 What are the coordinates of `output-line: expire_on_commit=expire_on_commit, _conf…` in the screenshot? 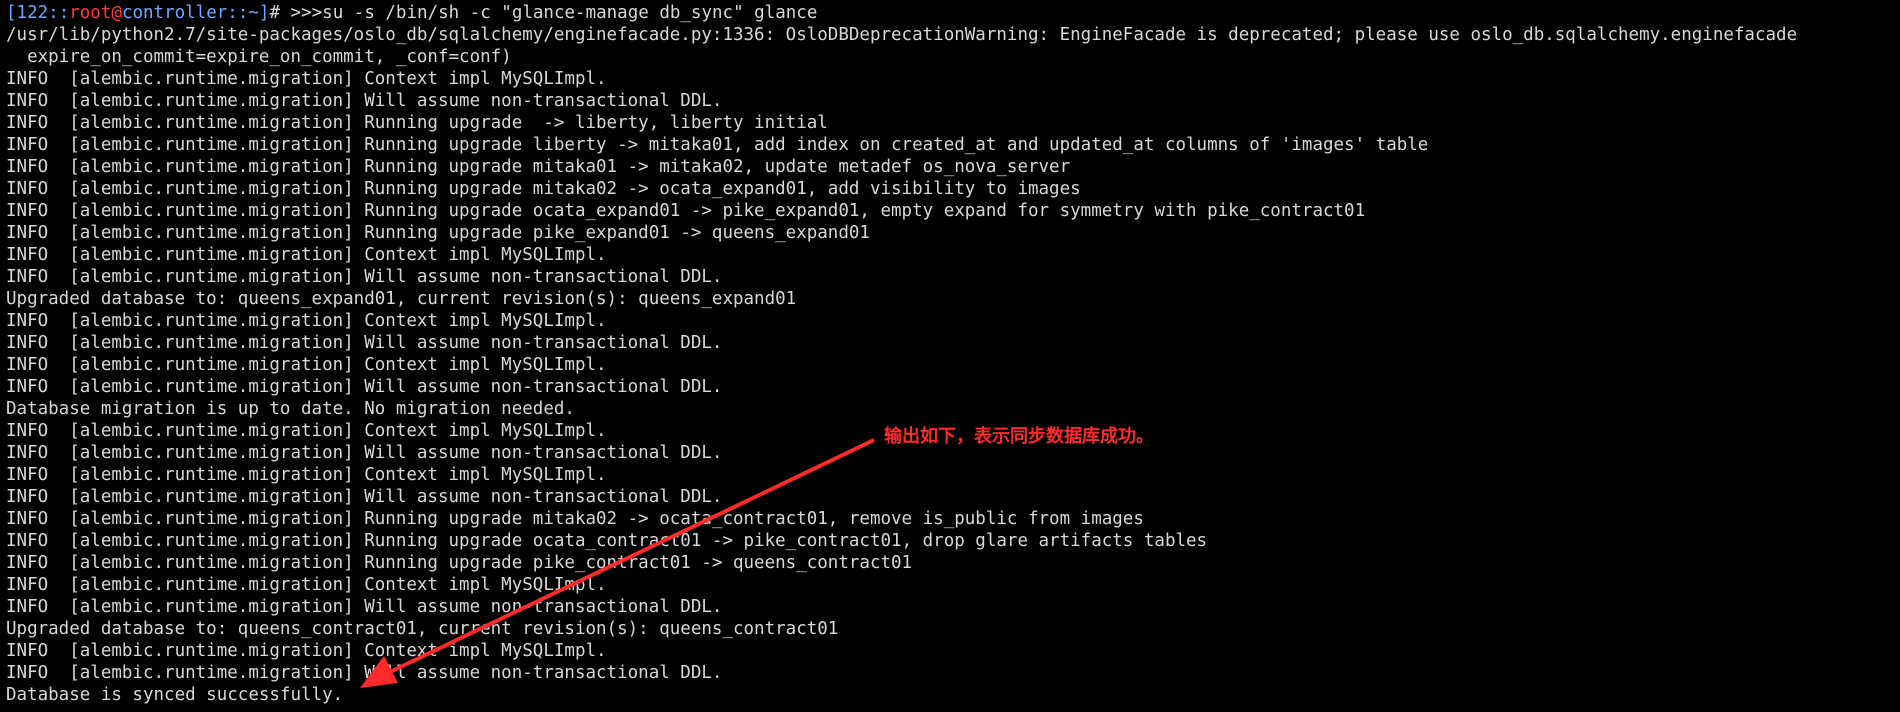 It's located at (259, 57).